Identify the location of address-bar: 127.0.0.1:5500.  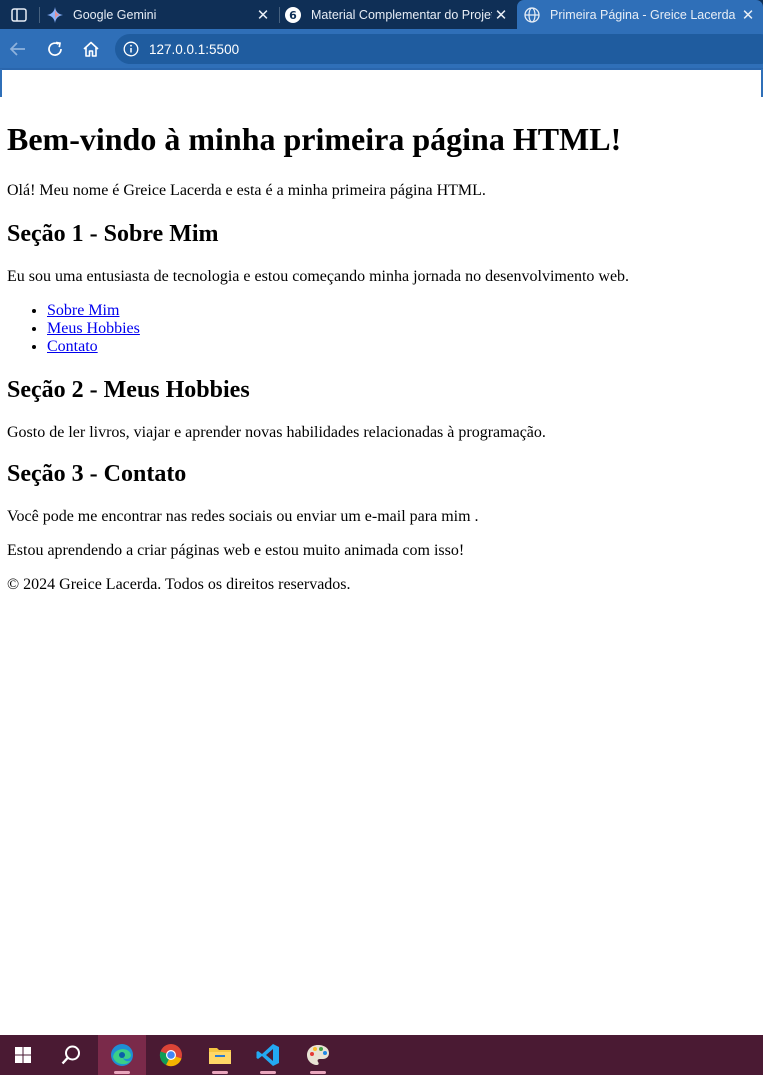
(439, 49).